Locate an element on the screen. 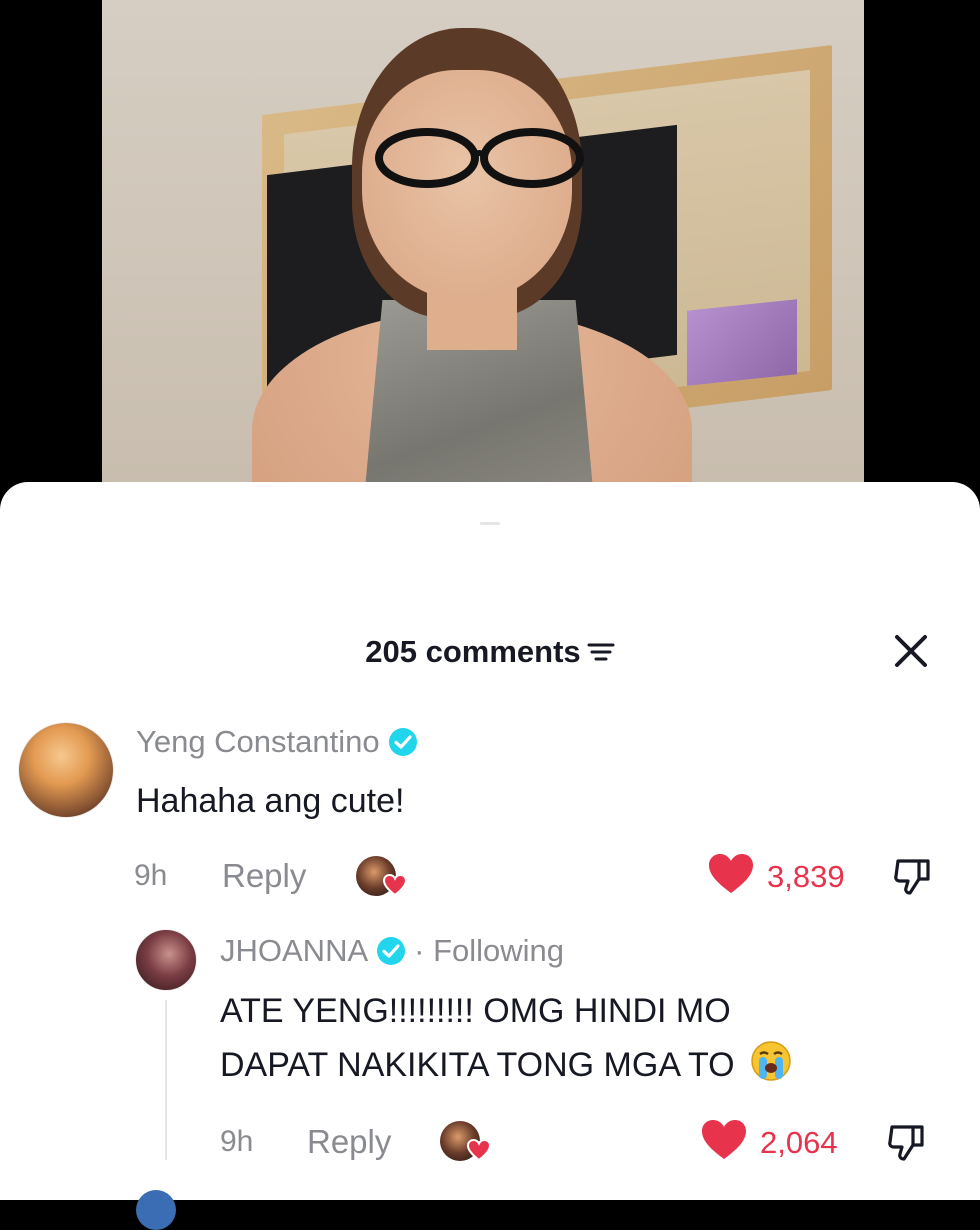  comment-username: JHOANNA · Following is located at coordinates (392, 951).